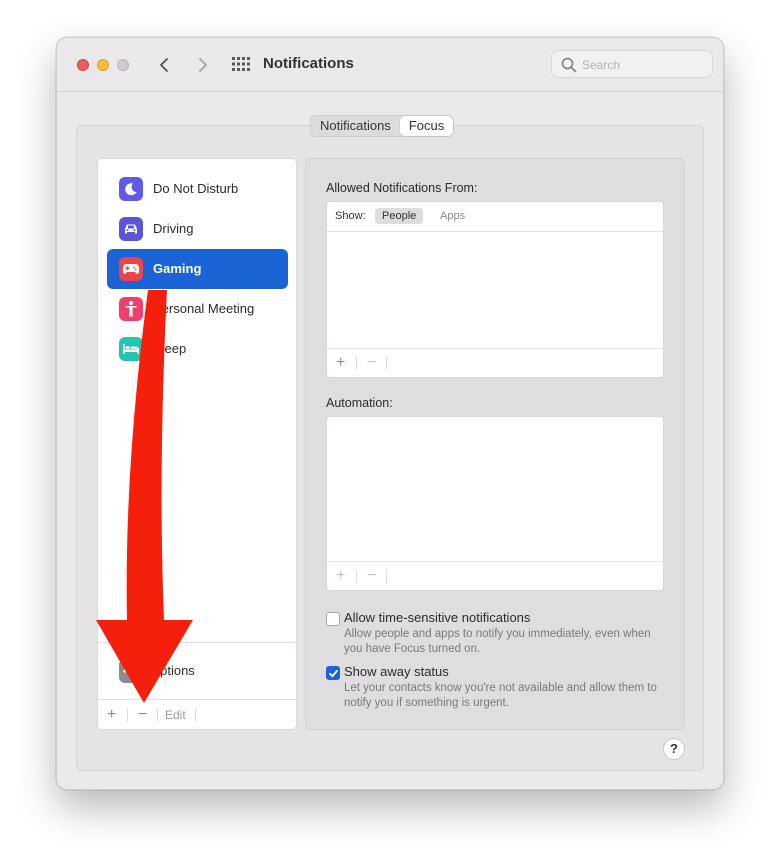  Describe the element at coordinates (644, 65) in the screenshot. I see `search-input` at that location.